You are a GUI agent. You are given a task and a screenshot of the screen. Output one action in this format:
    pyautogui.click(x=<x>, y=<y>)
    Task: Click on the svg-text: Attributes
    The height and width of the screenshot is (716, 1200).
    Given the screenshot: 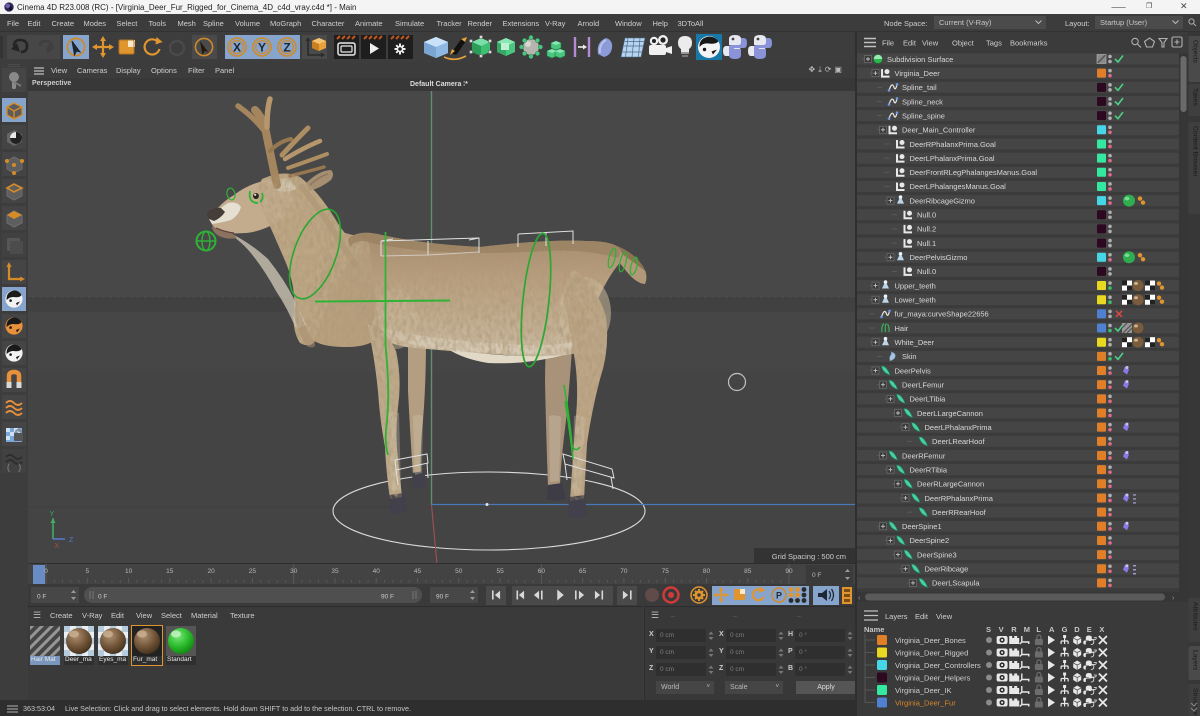 What is the action you would take?
    pyautogui.click(x=1195, y=616)
    